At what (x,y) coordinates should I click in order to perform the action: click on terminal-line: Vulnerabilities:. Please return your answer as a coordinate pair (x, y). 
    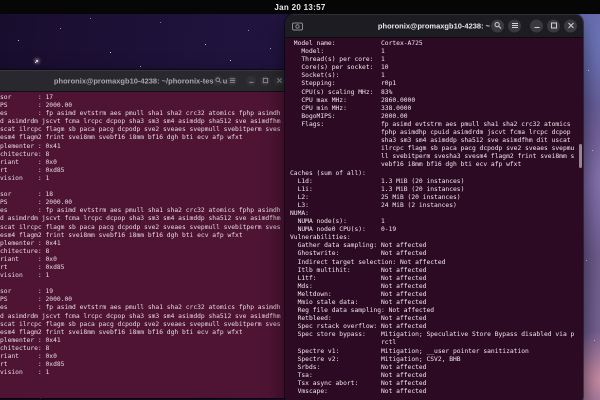
    Looking at the image, I should click on (320, 238).